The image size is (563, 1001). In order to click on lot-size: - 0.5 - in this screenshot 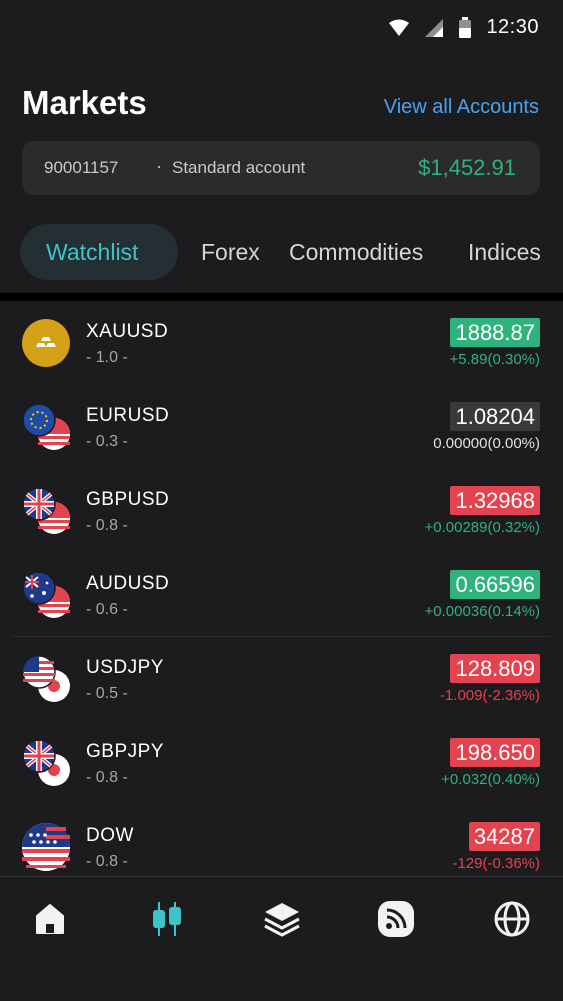, I will do `click(107, 693)`.